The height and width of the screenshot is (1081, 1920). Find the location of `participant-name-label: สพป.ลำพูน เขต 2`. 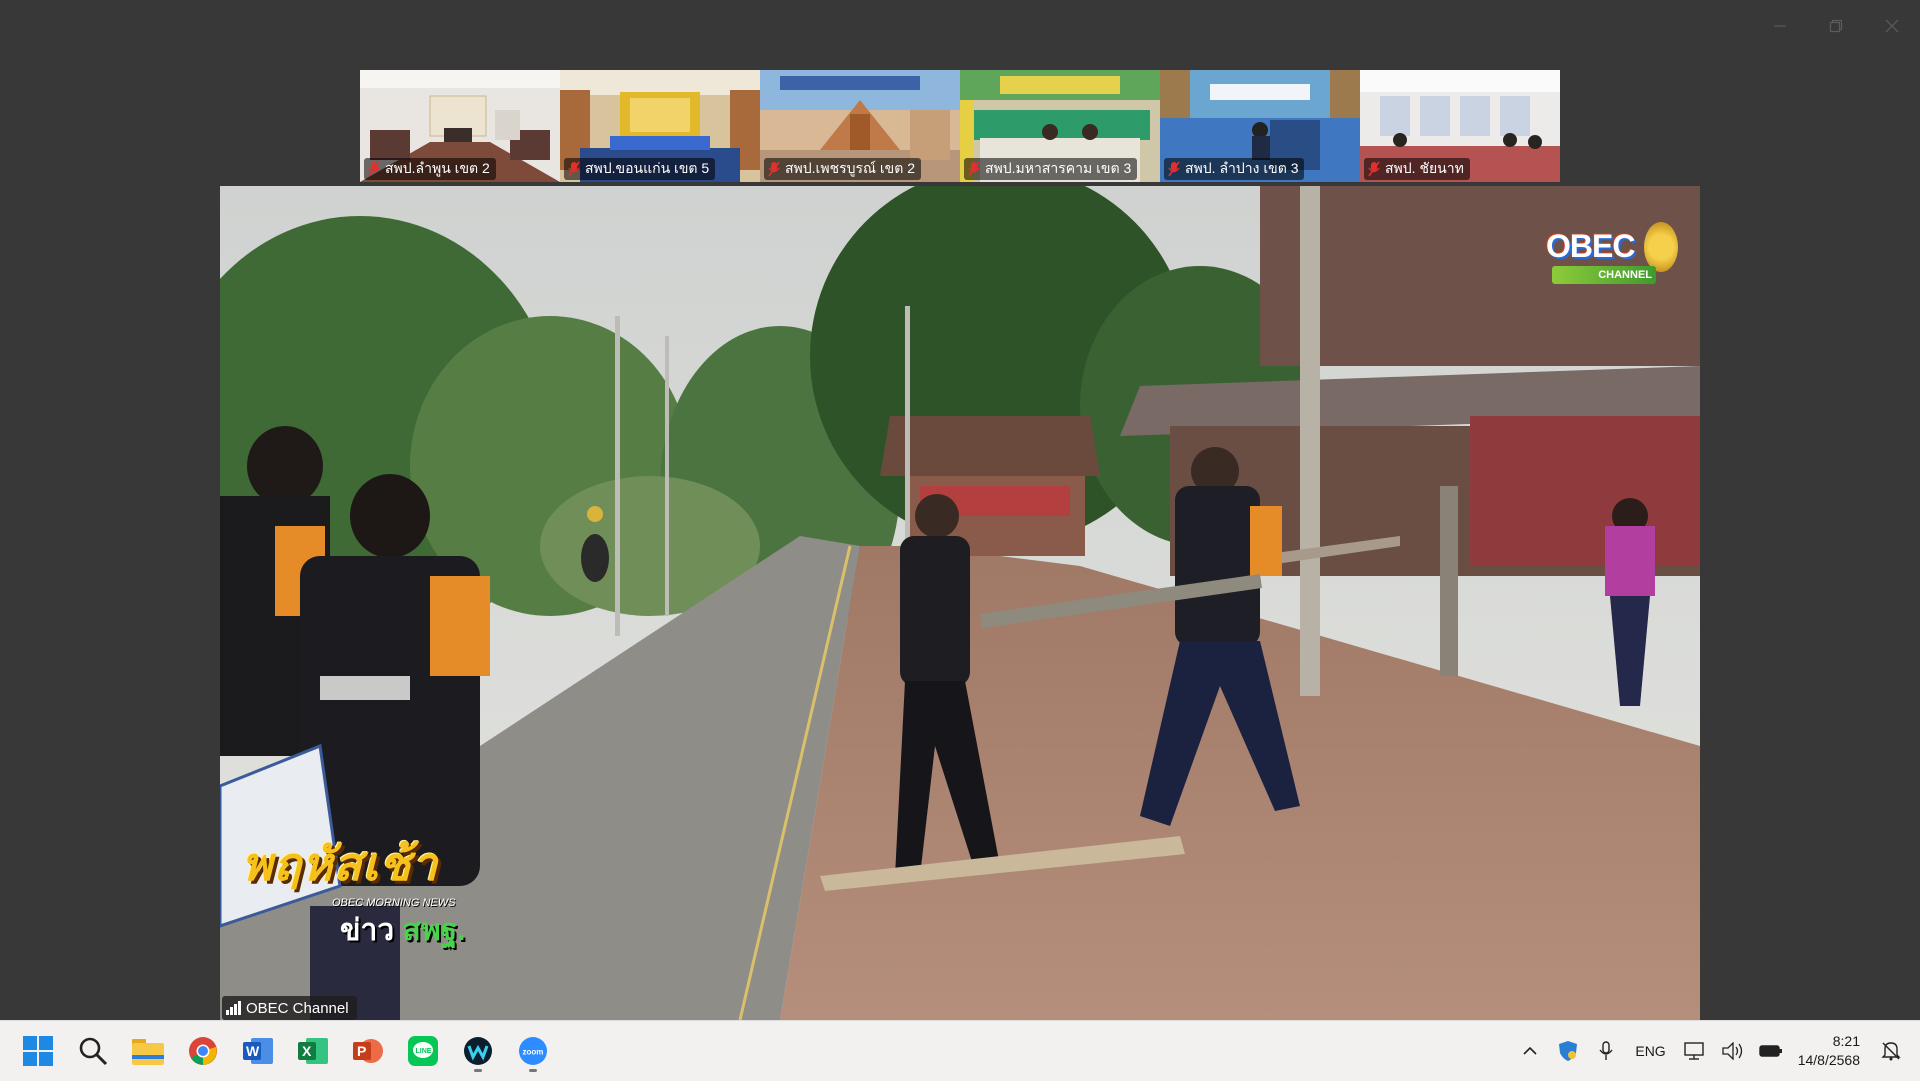

participant-name-label: สพป.ลำพูน เขต 2 is located at coordinates (430, 169).